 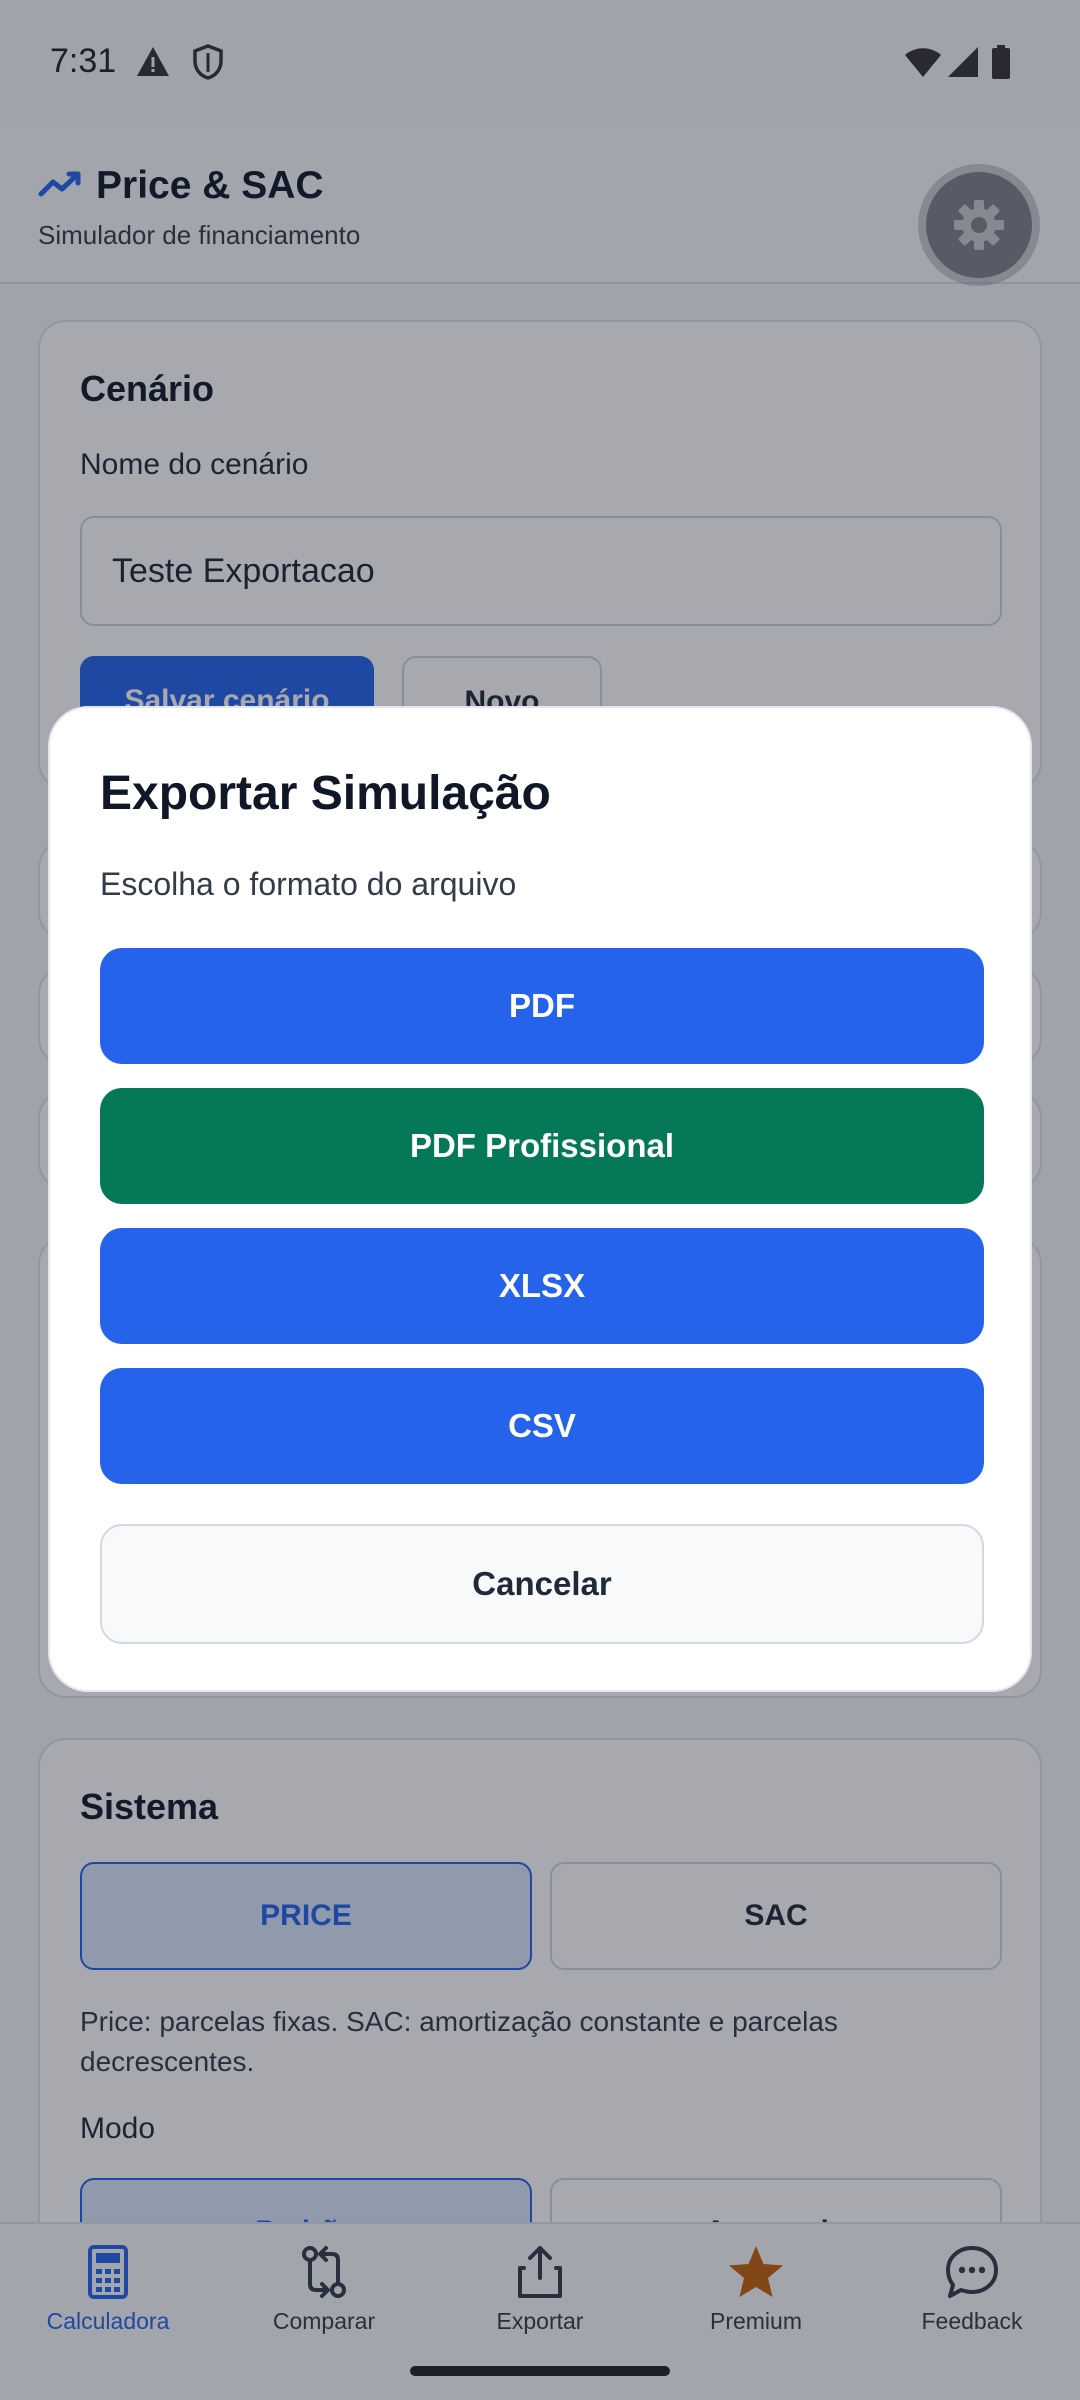 I want to click on export-xlsx-button: XLSX, so click(x=542, y=1286).